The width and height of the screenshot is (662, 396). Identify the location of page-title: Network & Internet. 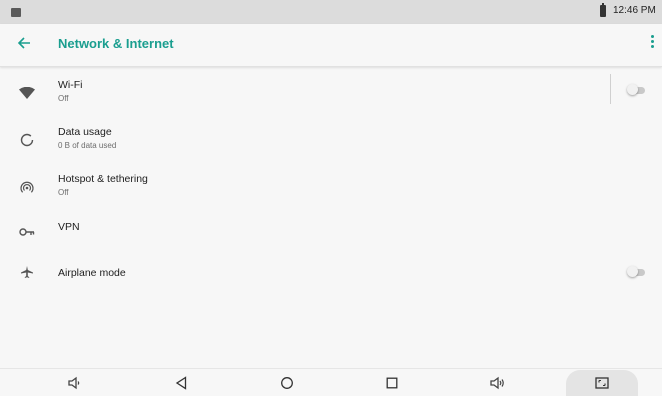
(116, 43).